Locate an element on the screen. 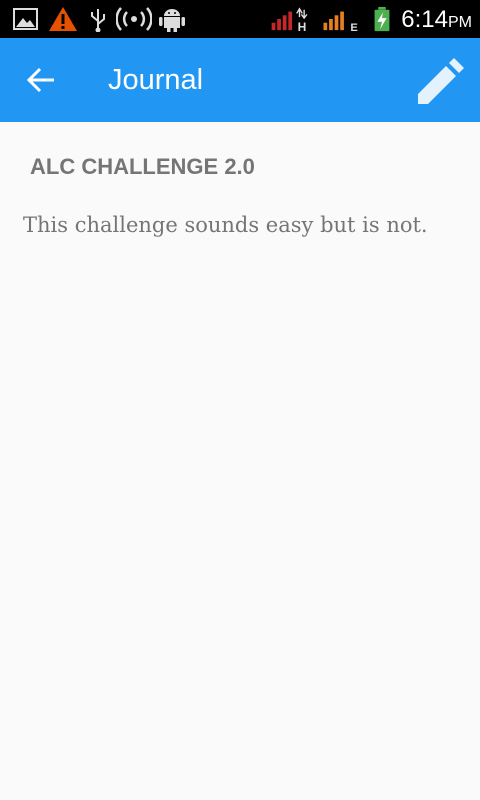 This screenshot has height=800, width=480. signal-e-icon: E is located at coordinates (340, 21).